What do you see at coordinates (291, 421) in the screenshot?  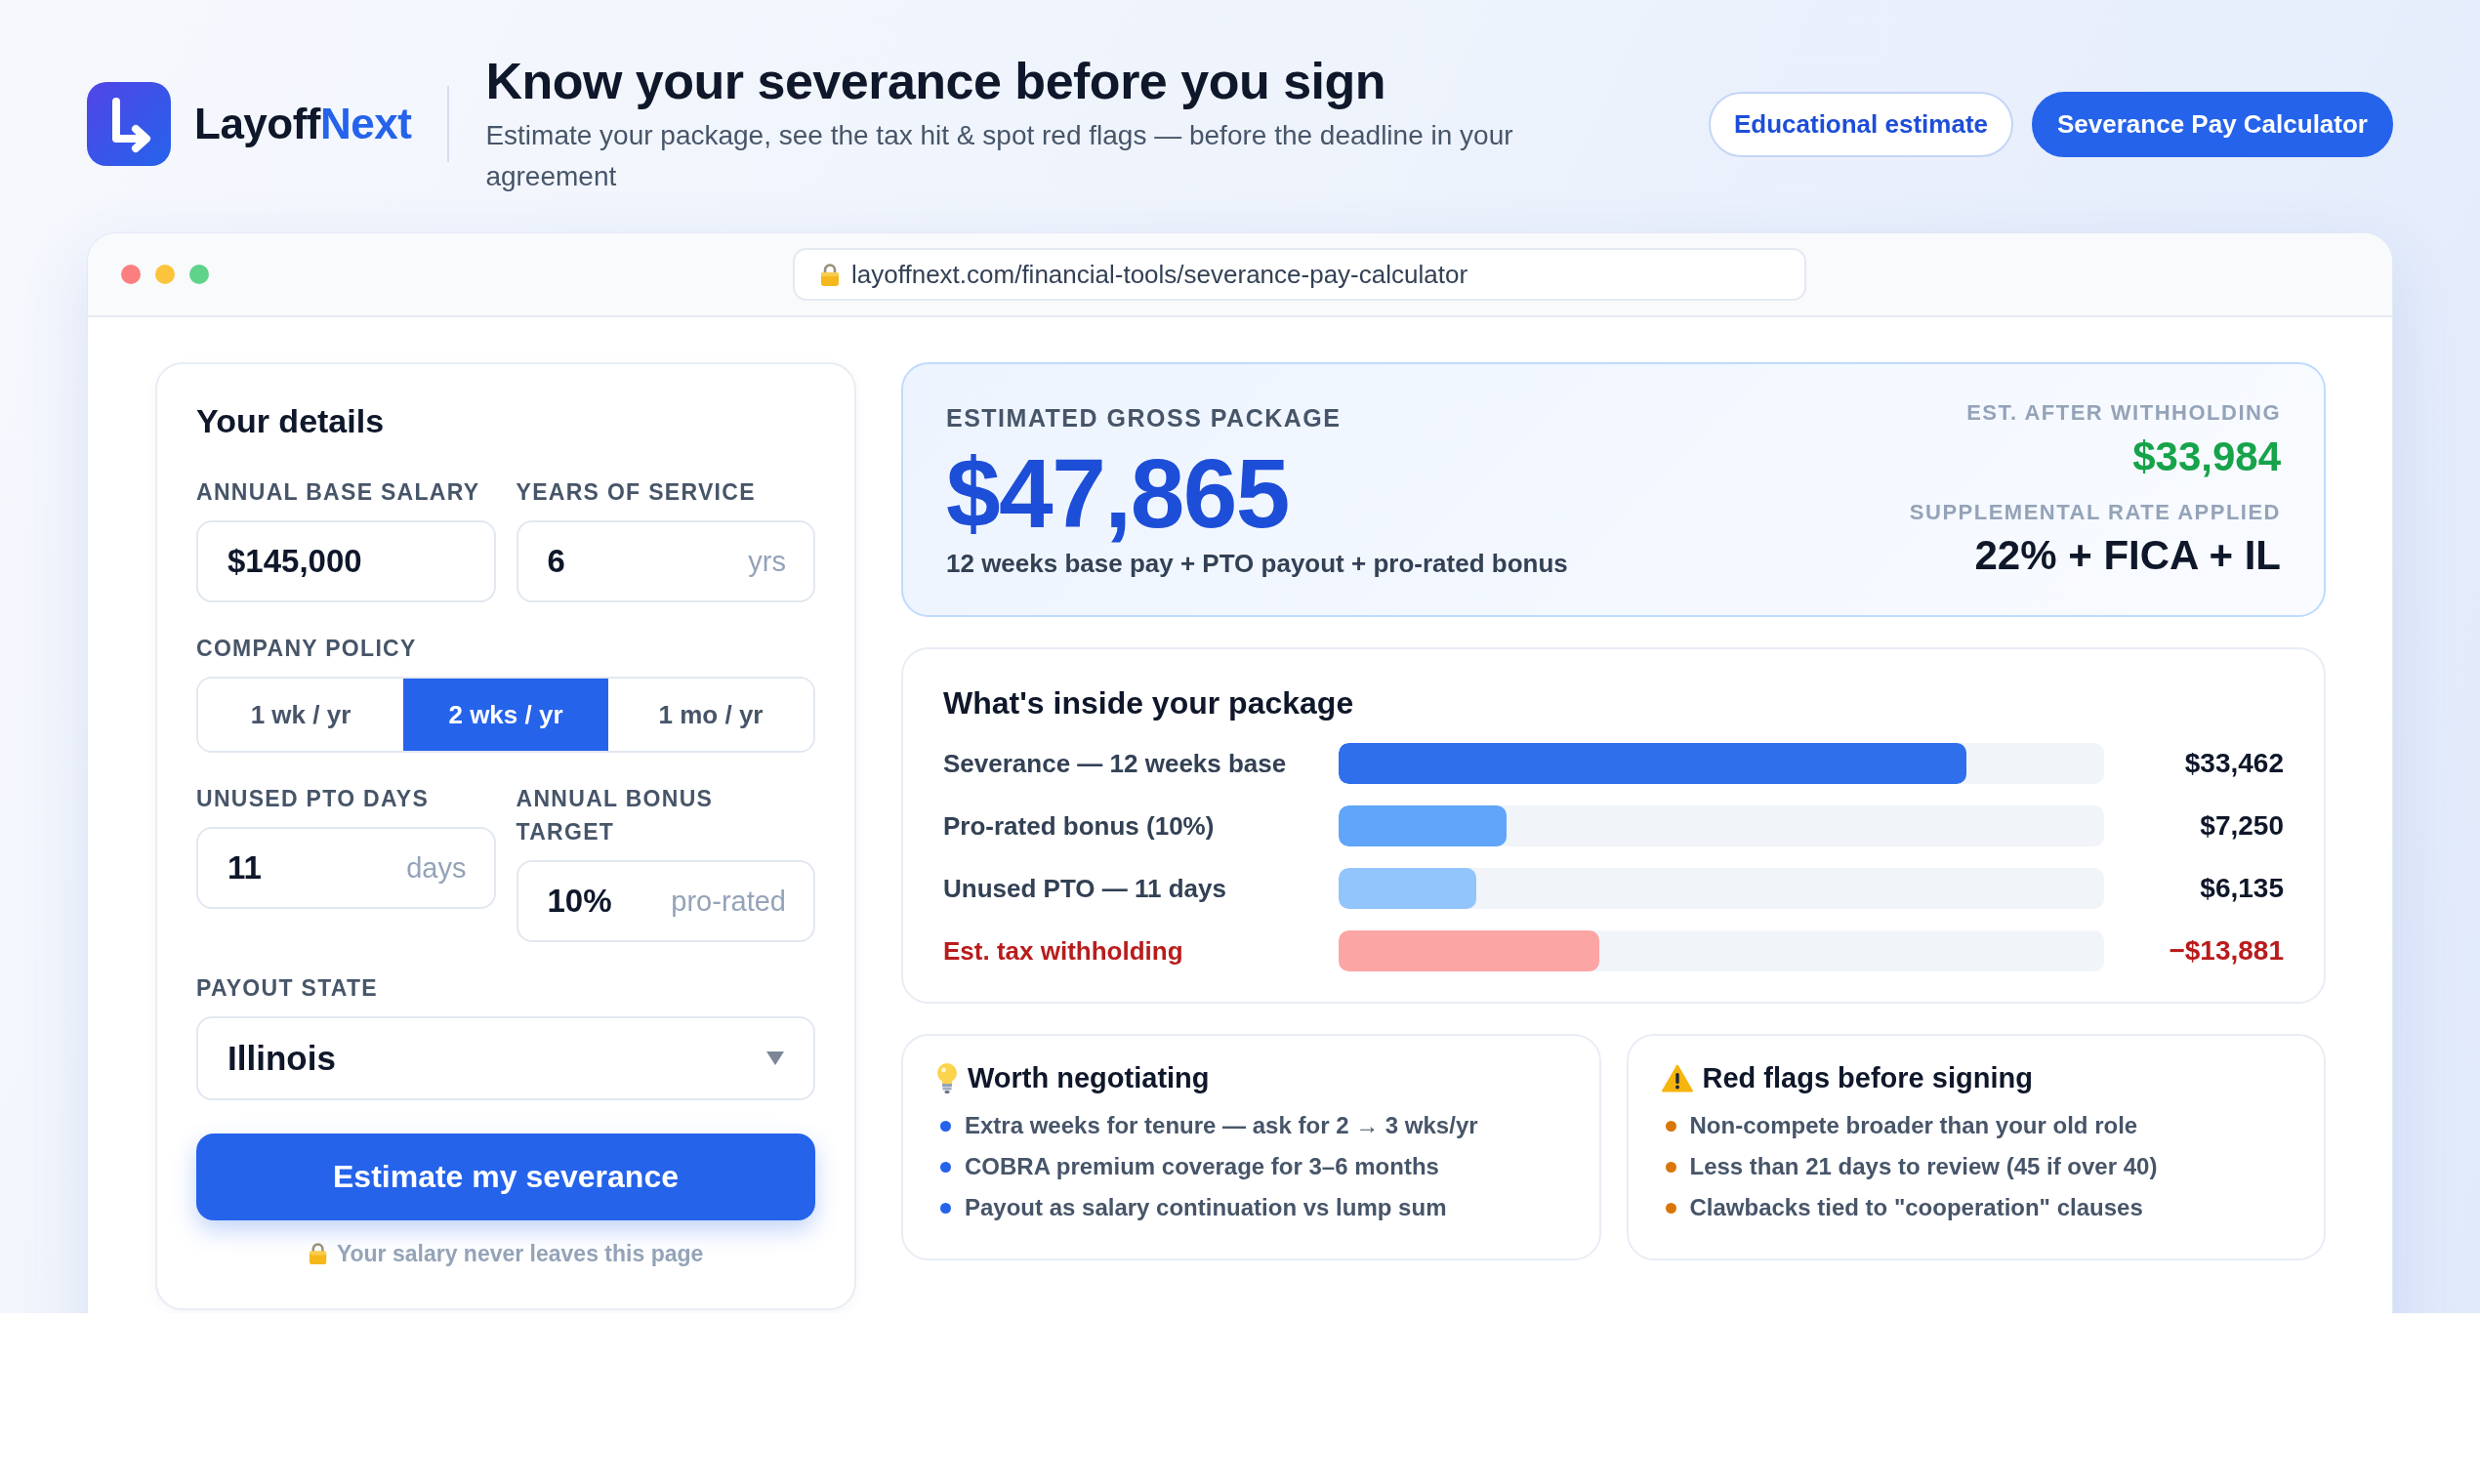 I see `panel-title: Your details` at bounding box center [291, 421].